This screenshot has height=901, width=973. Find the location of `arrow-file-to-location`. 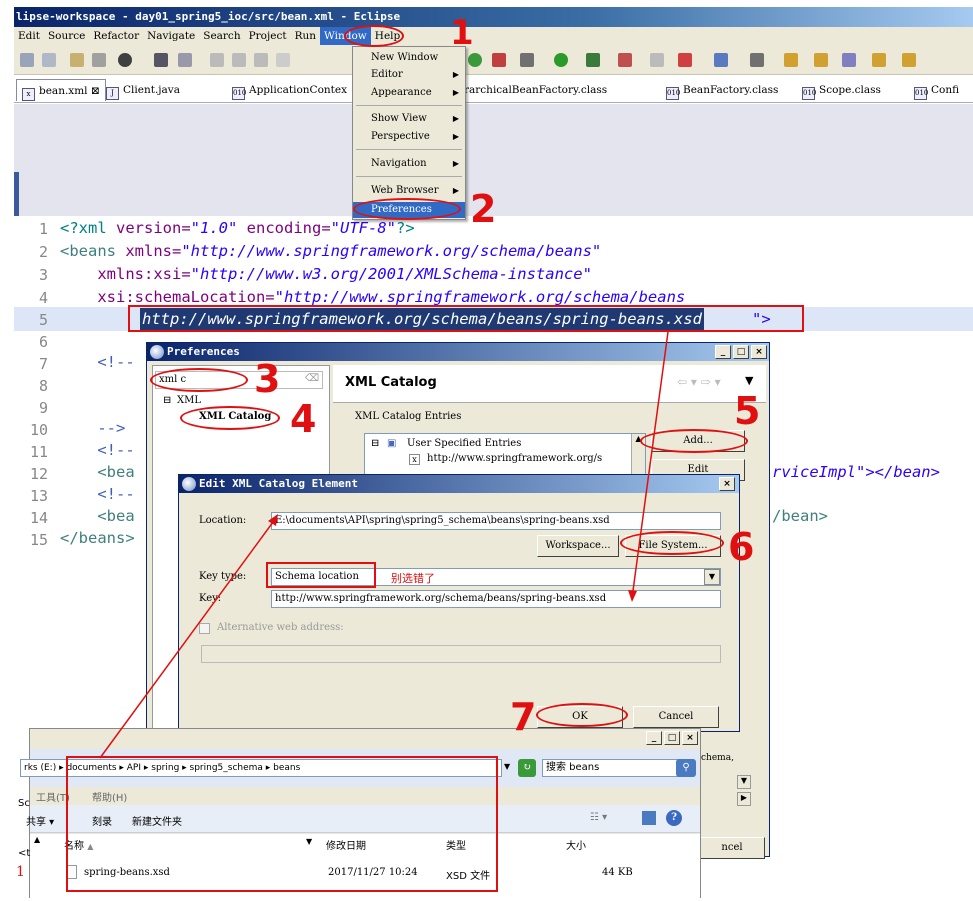

arrow-file-to-location is located at coordinates (188, 638).